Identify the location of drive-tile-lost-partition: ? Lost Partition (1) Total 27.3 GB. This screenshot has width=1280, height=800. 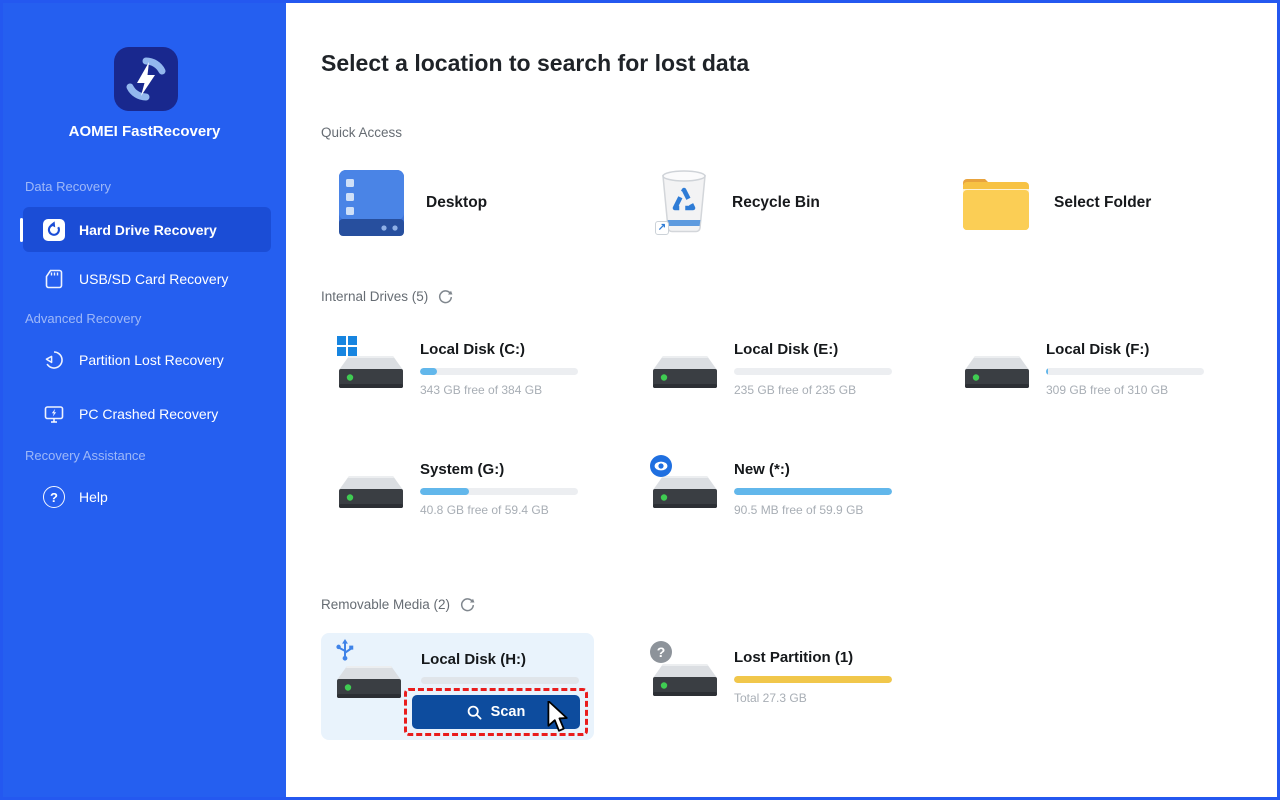
(771, 673).